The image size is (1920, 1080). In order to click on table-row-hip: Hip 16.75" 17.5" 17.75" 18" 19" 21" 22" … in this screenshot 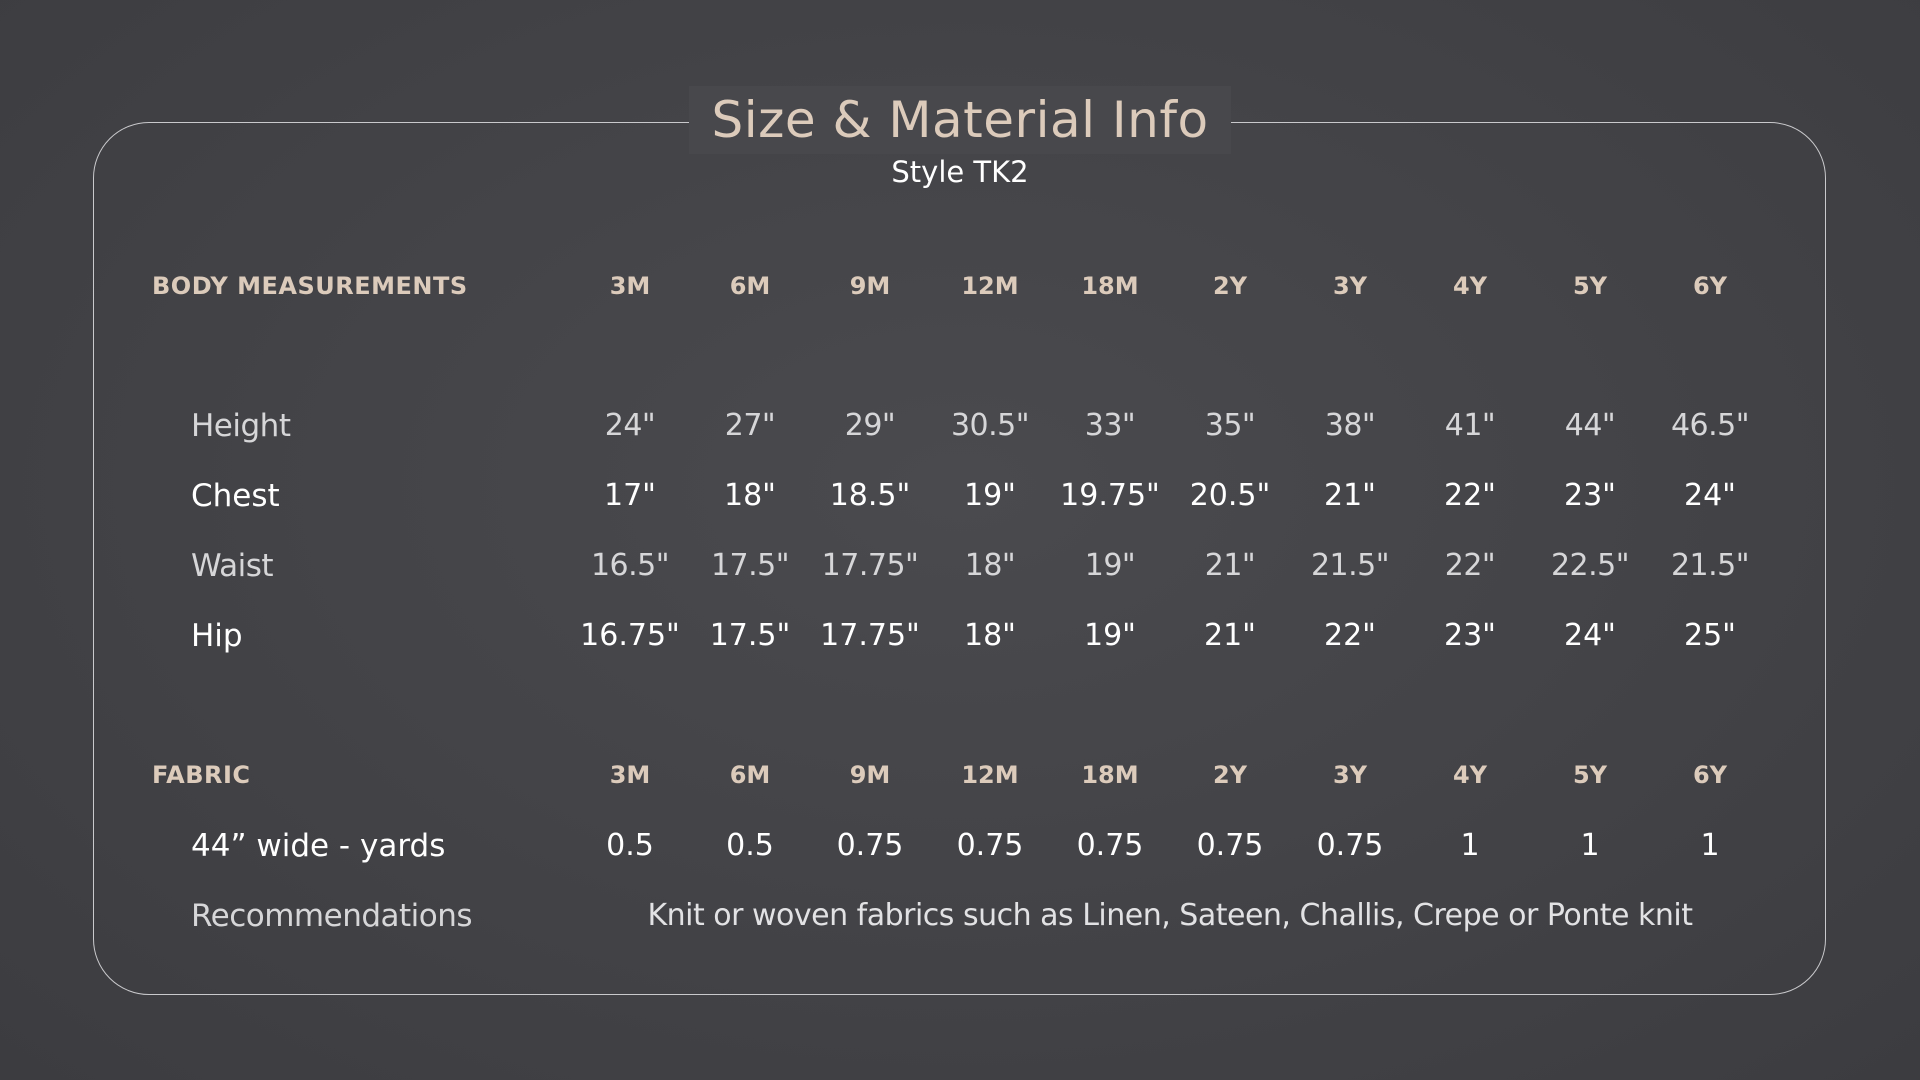, I will do `click(960, 636)`.